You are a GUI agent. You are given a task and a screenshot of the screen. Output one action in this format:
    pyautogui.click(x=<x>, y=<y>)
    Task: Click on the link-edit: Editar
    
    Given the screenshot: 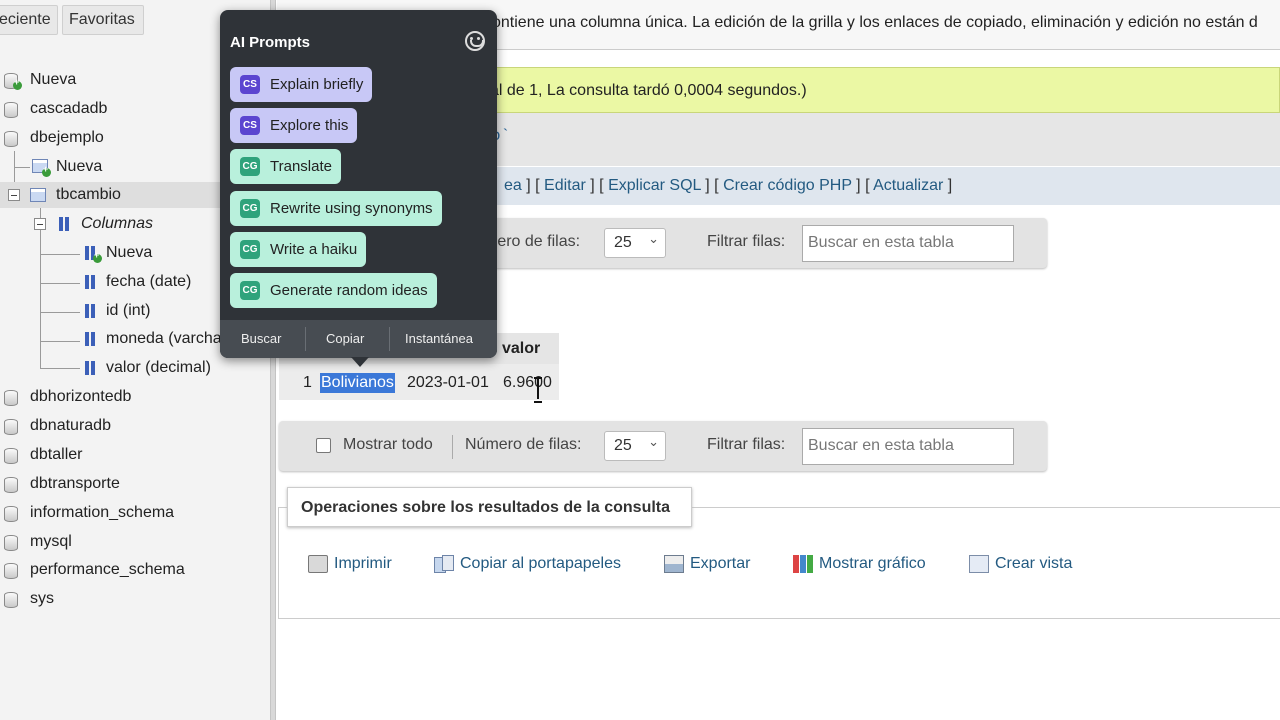 What is the action you would take?
    pyautogui.click(x=565, y=185)
    